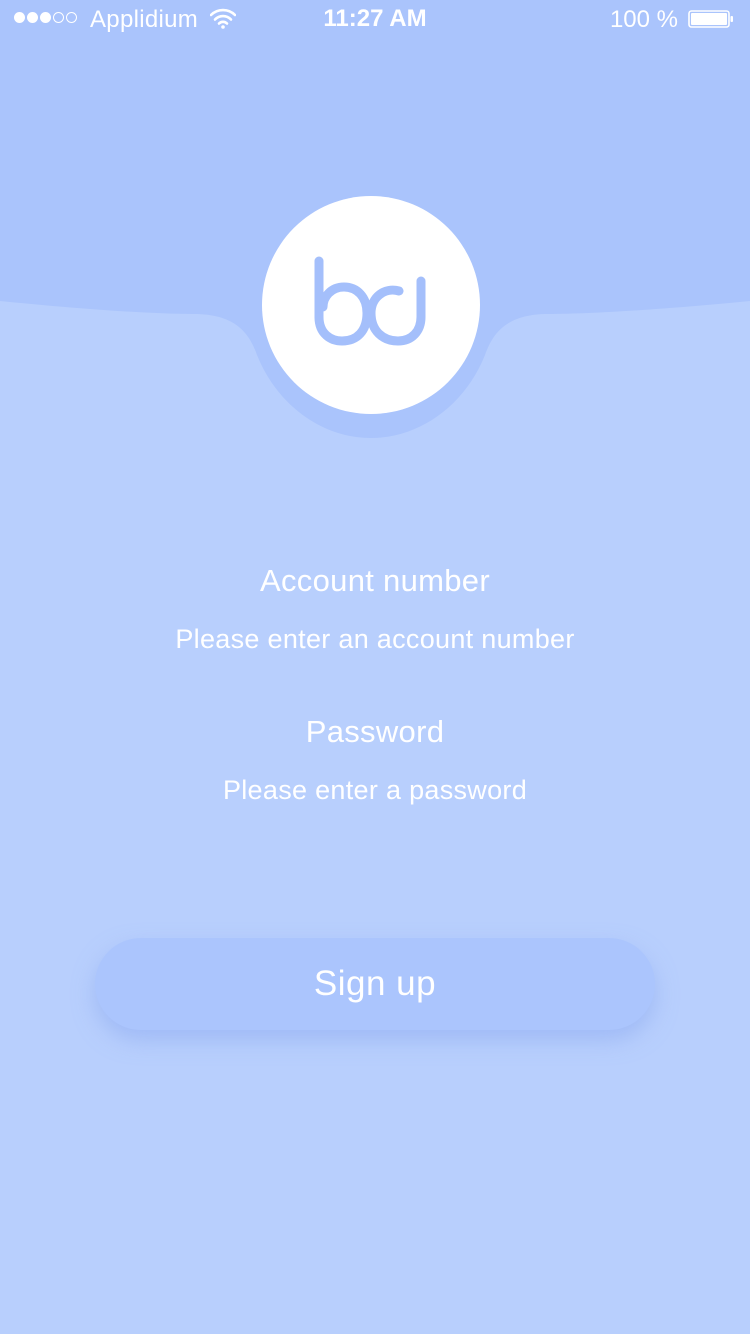  I want to click on bq-logo-icon, so click(370, 301).